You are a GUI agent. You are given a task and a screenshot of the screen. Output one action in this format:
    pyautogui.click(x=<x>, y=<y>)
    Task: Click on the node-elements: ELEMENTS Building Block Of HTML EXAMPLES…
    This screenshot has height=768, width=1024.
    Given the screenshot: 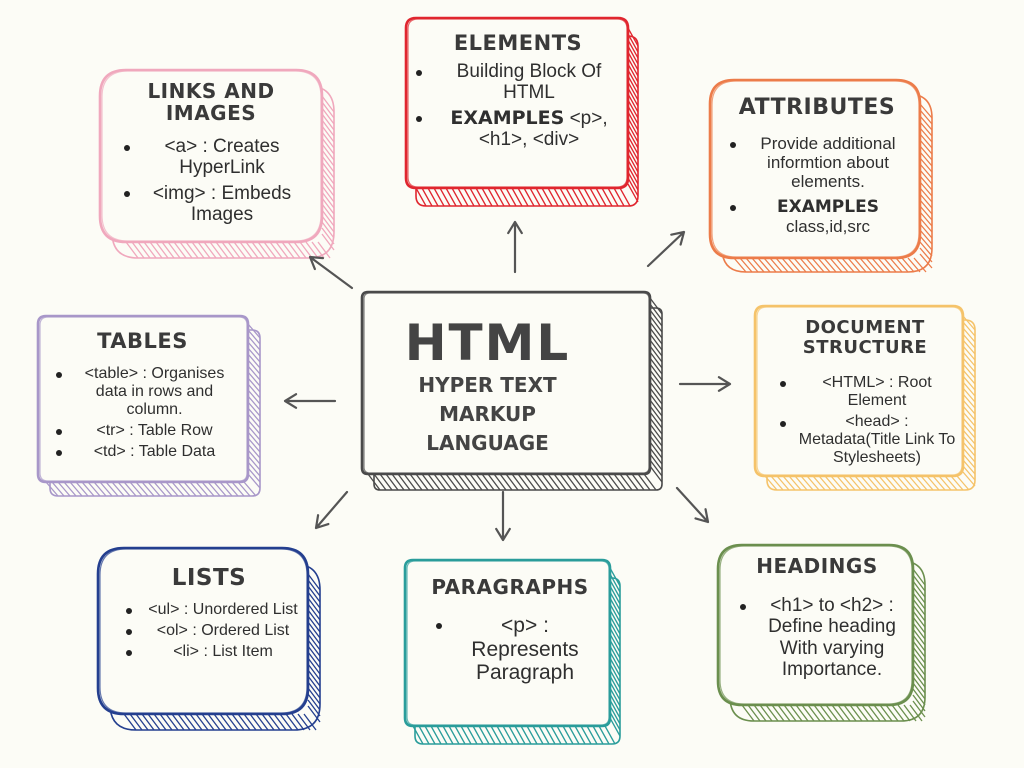 What is the action you would take?
    pyautogui.click(x=518, y=91)
    